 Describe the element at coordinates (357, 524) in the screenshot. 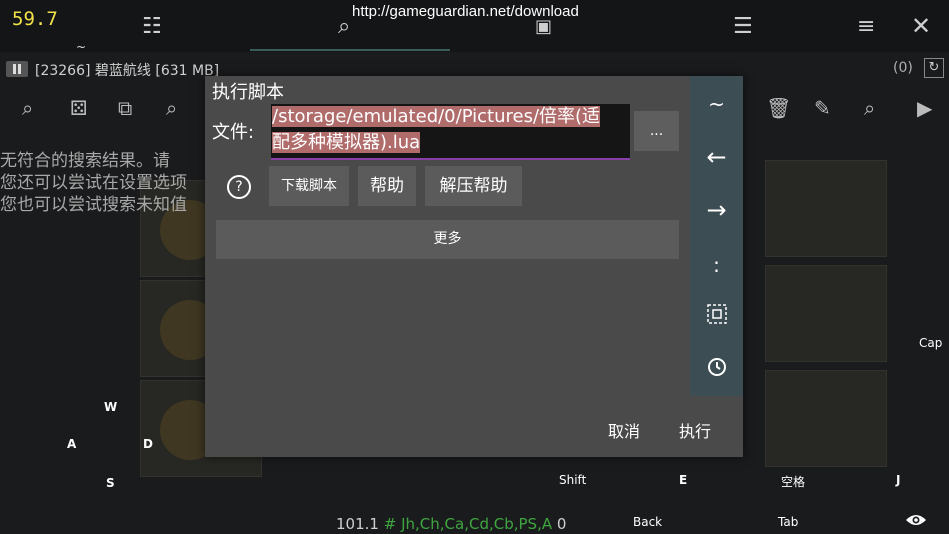

I see `status-value: 101.1` at that location.